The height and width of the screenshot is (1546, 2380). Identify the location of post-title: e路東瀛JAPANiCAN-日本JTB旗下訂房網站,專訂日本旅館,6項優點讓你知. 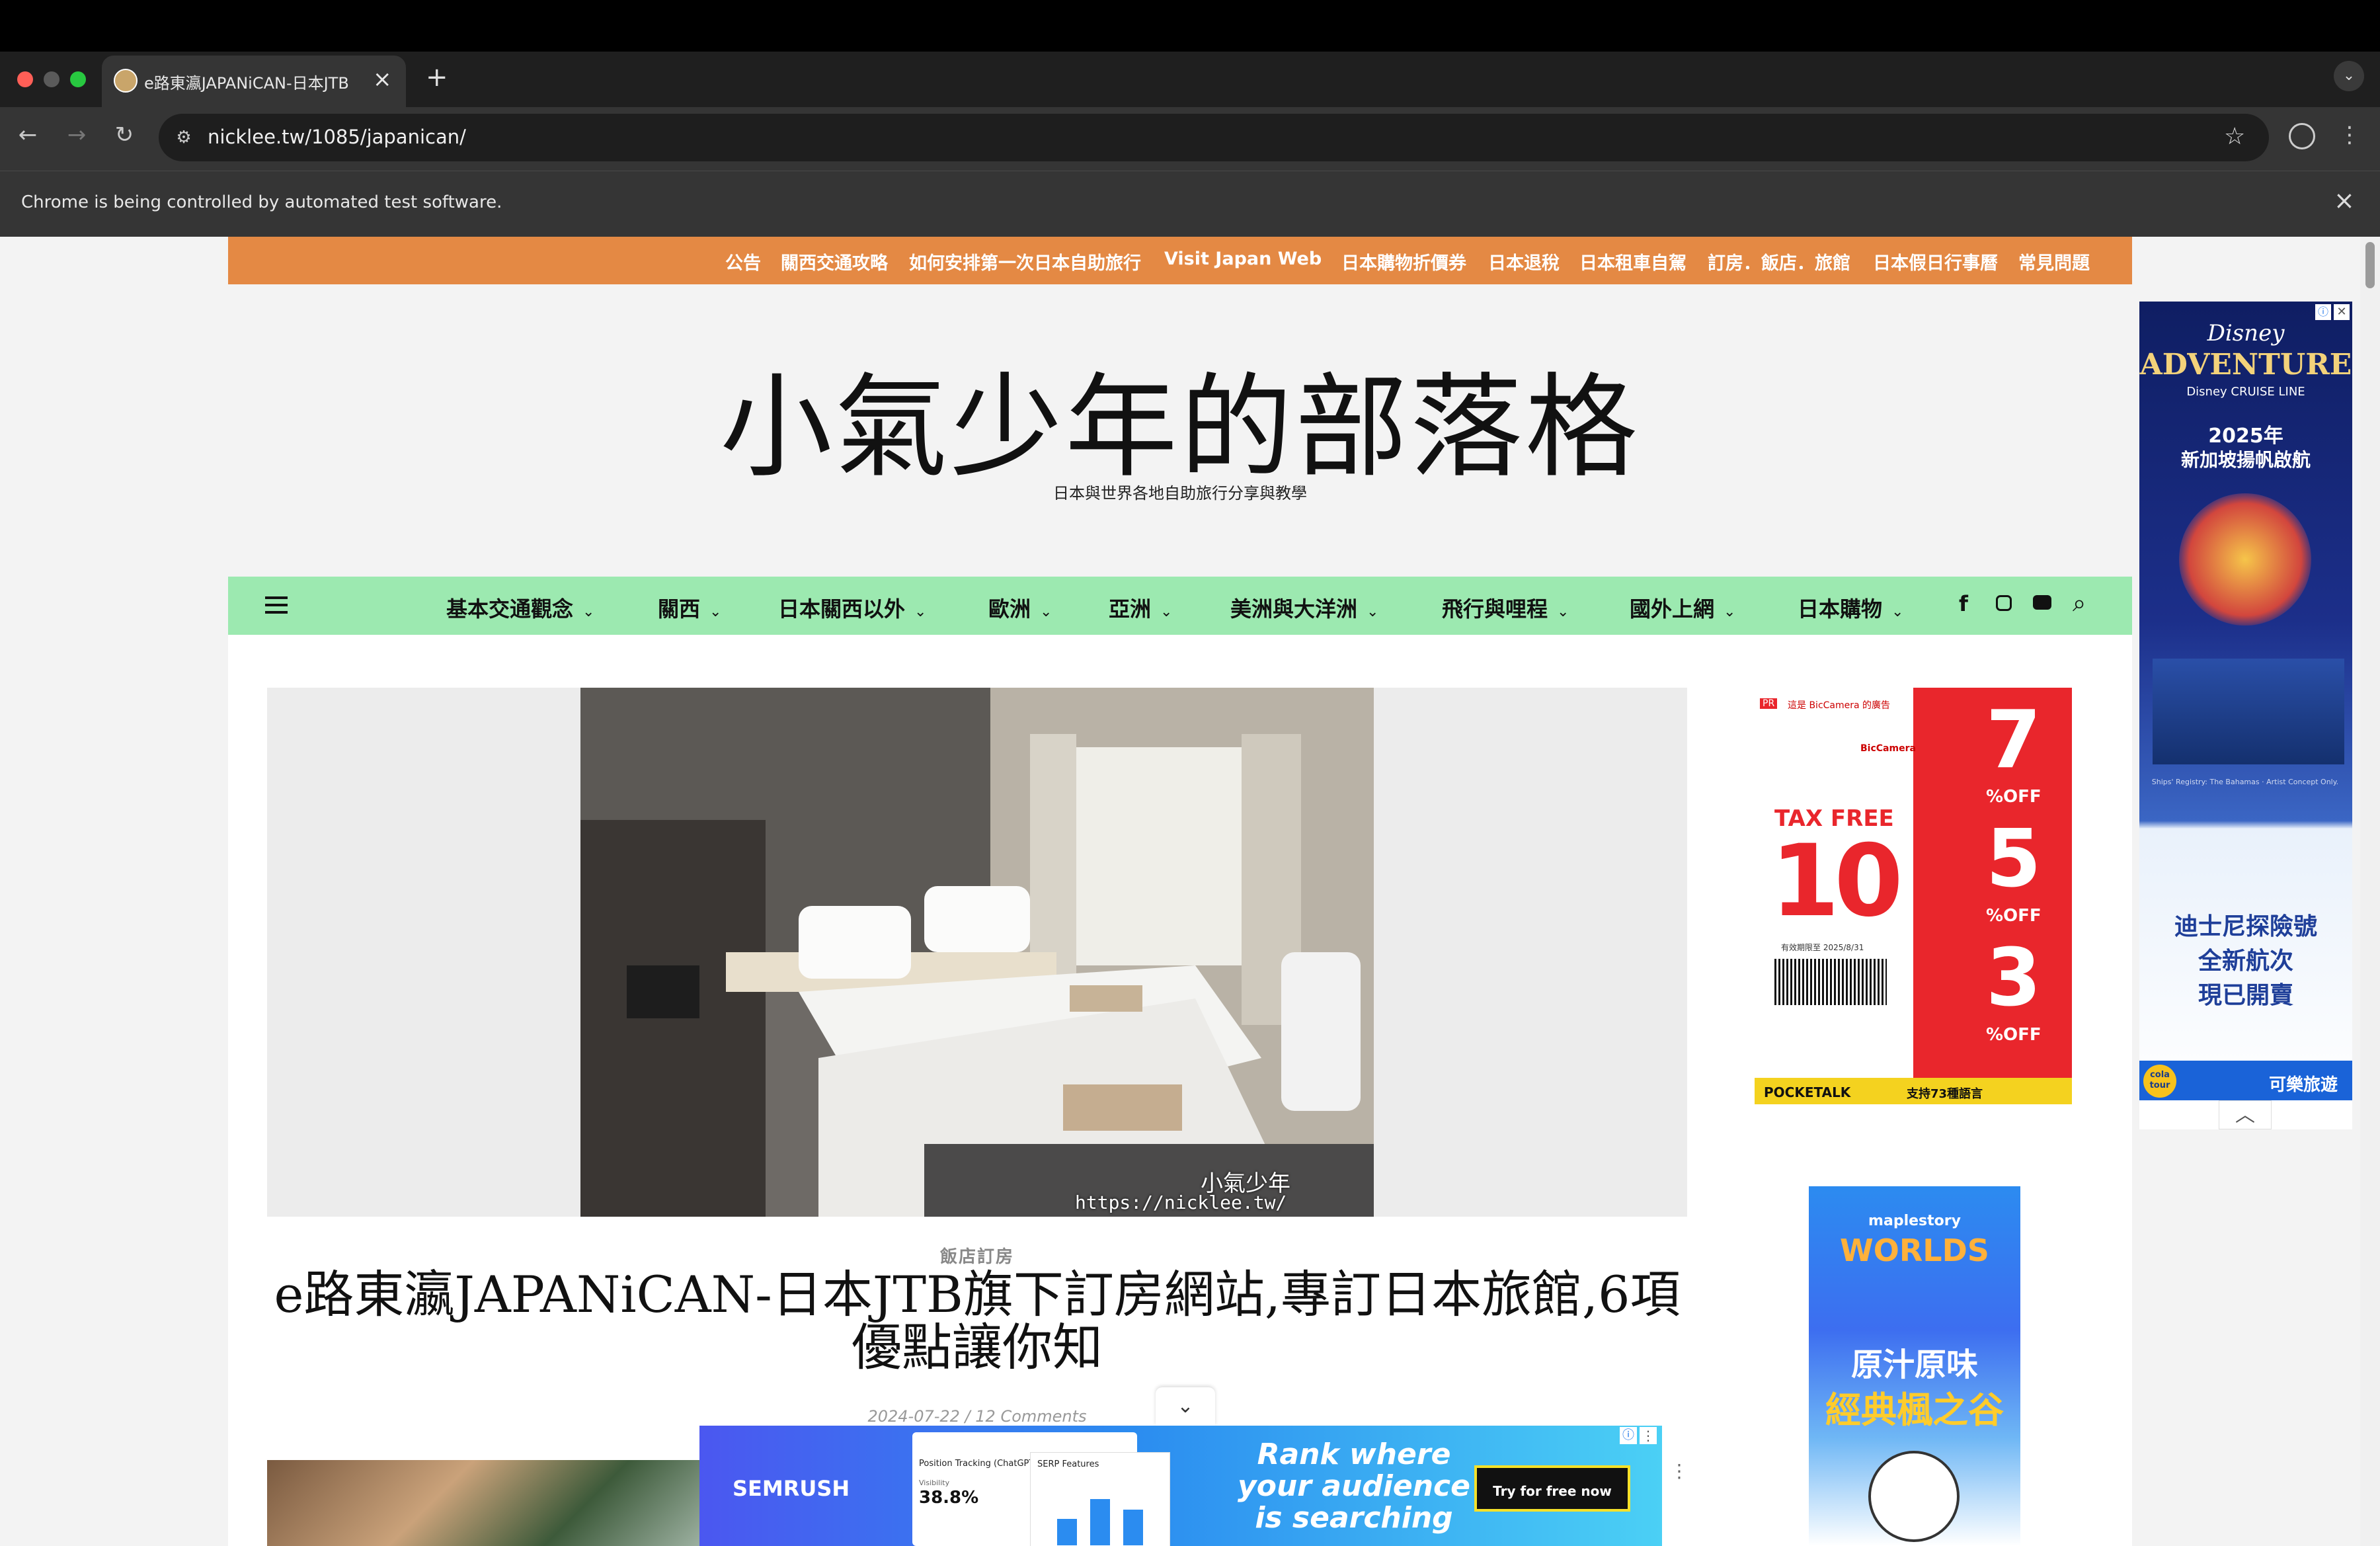
(977, 1321).